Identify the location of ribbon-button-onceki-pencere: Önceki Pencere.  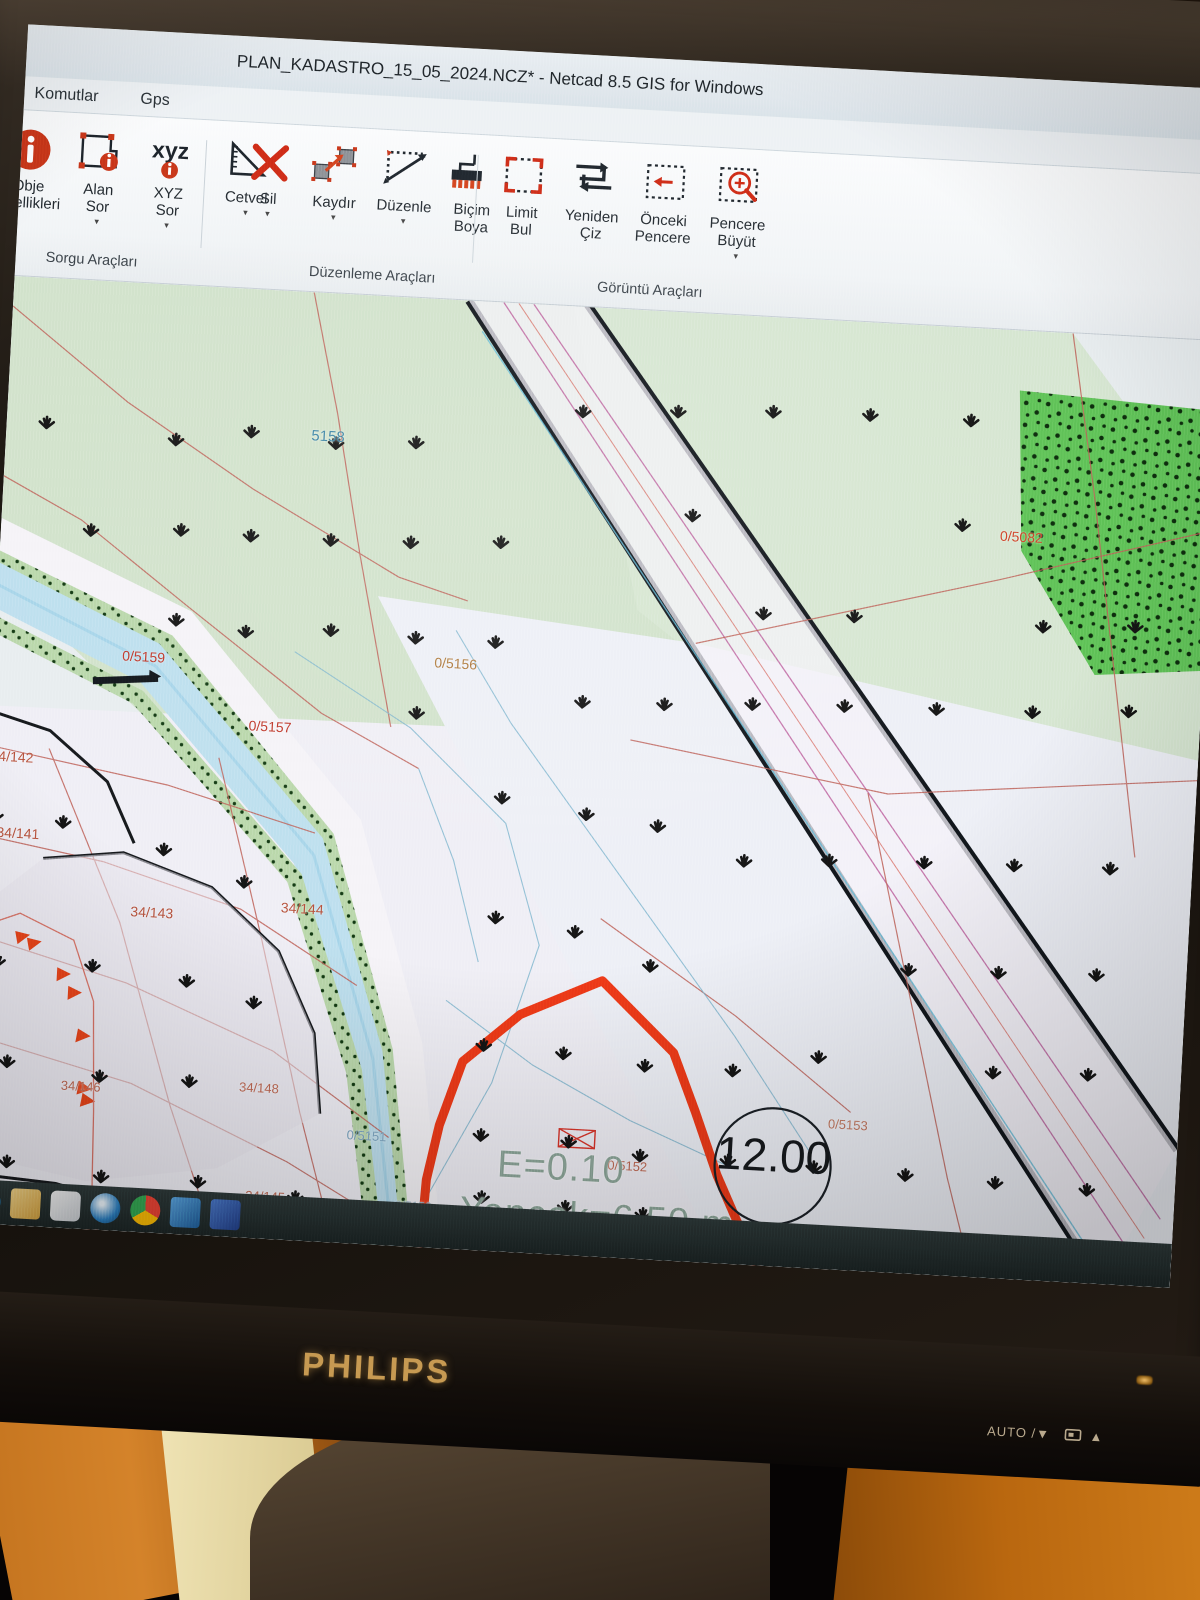
(664, 200).